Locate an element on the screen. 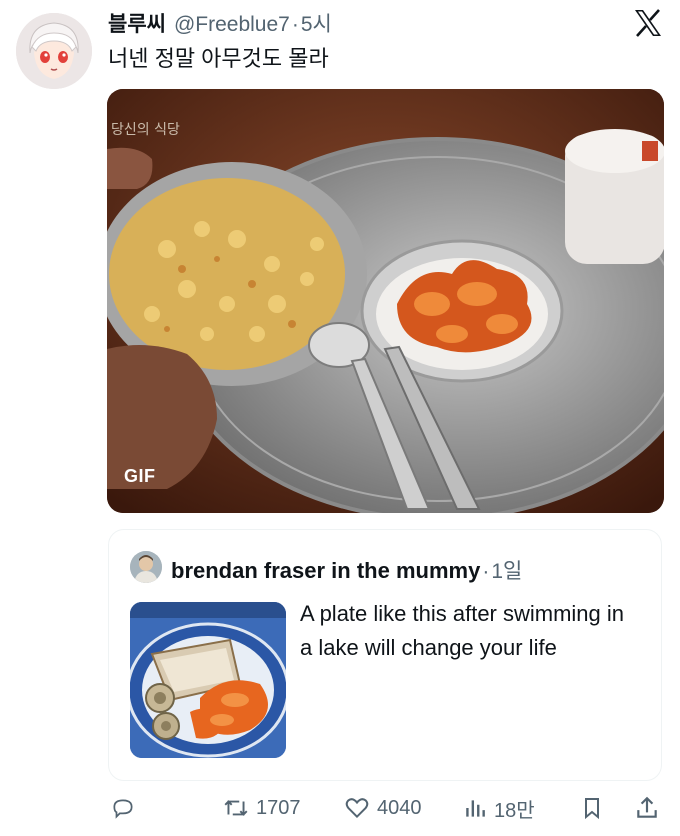  views-count: 18만 is located at coordinates (514, 810).